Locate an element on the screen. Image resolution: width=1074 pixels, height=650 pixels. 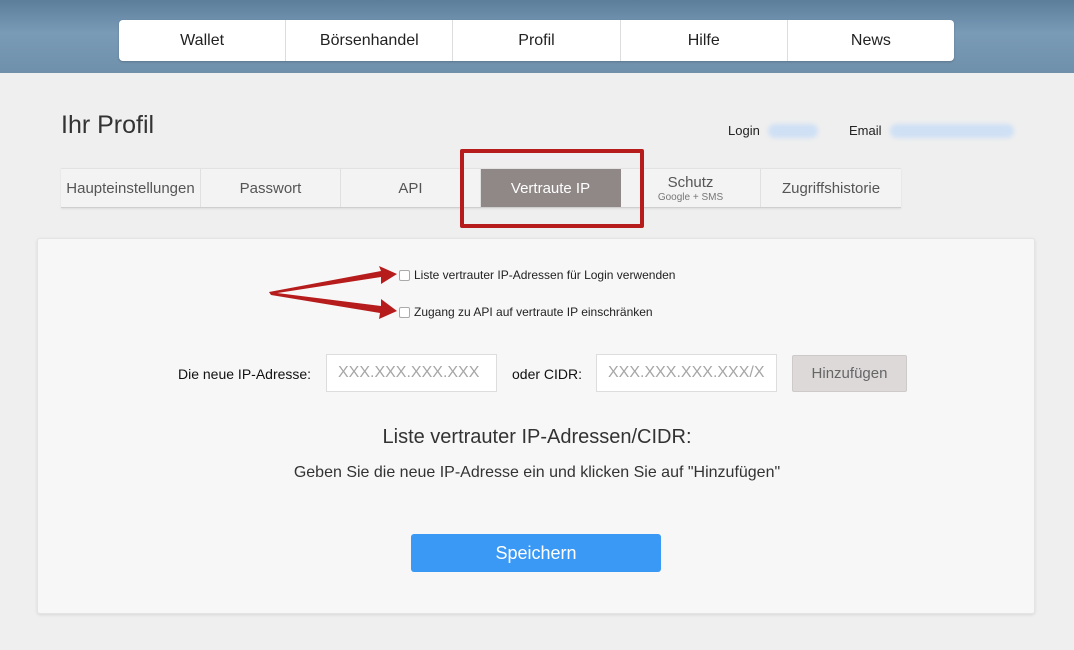
trusted-list-title: Liste vertrauter IP-Adressen/CIDR: is located at coordinates (537, 437).